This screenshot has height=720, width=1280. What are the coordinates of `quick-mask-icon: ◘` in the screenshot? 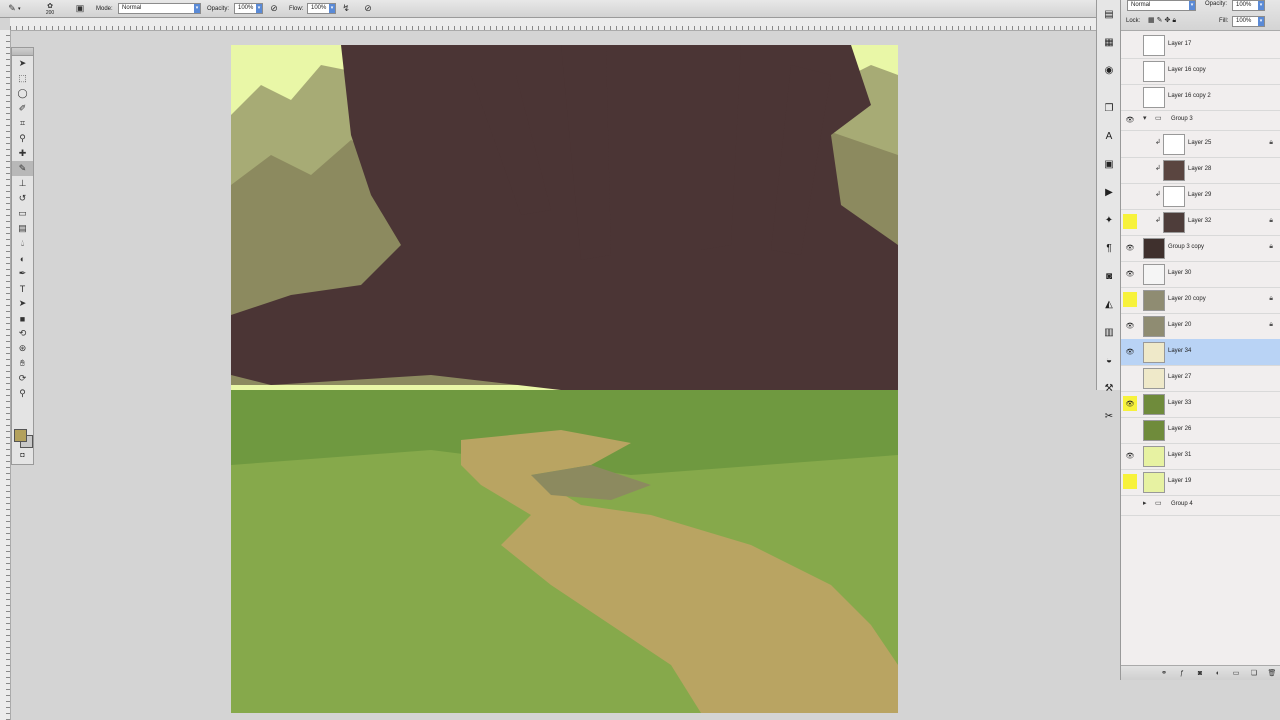 It's located at (22, 455).